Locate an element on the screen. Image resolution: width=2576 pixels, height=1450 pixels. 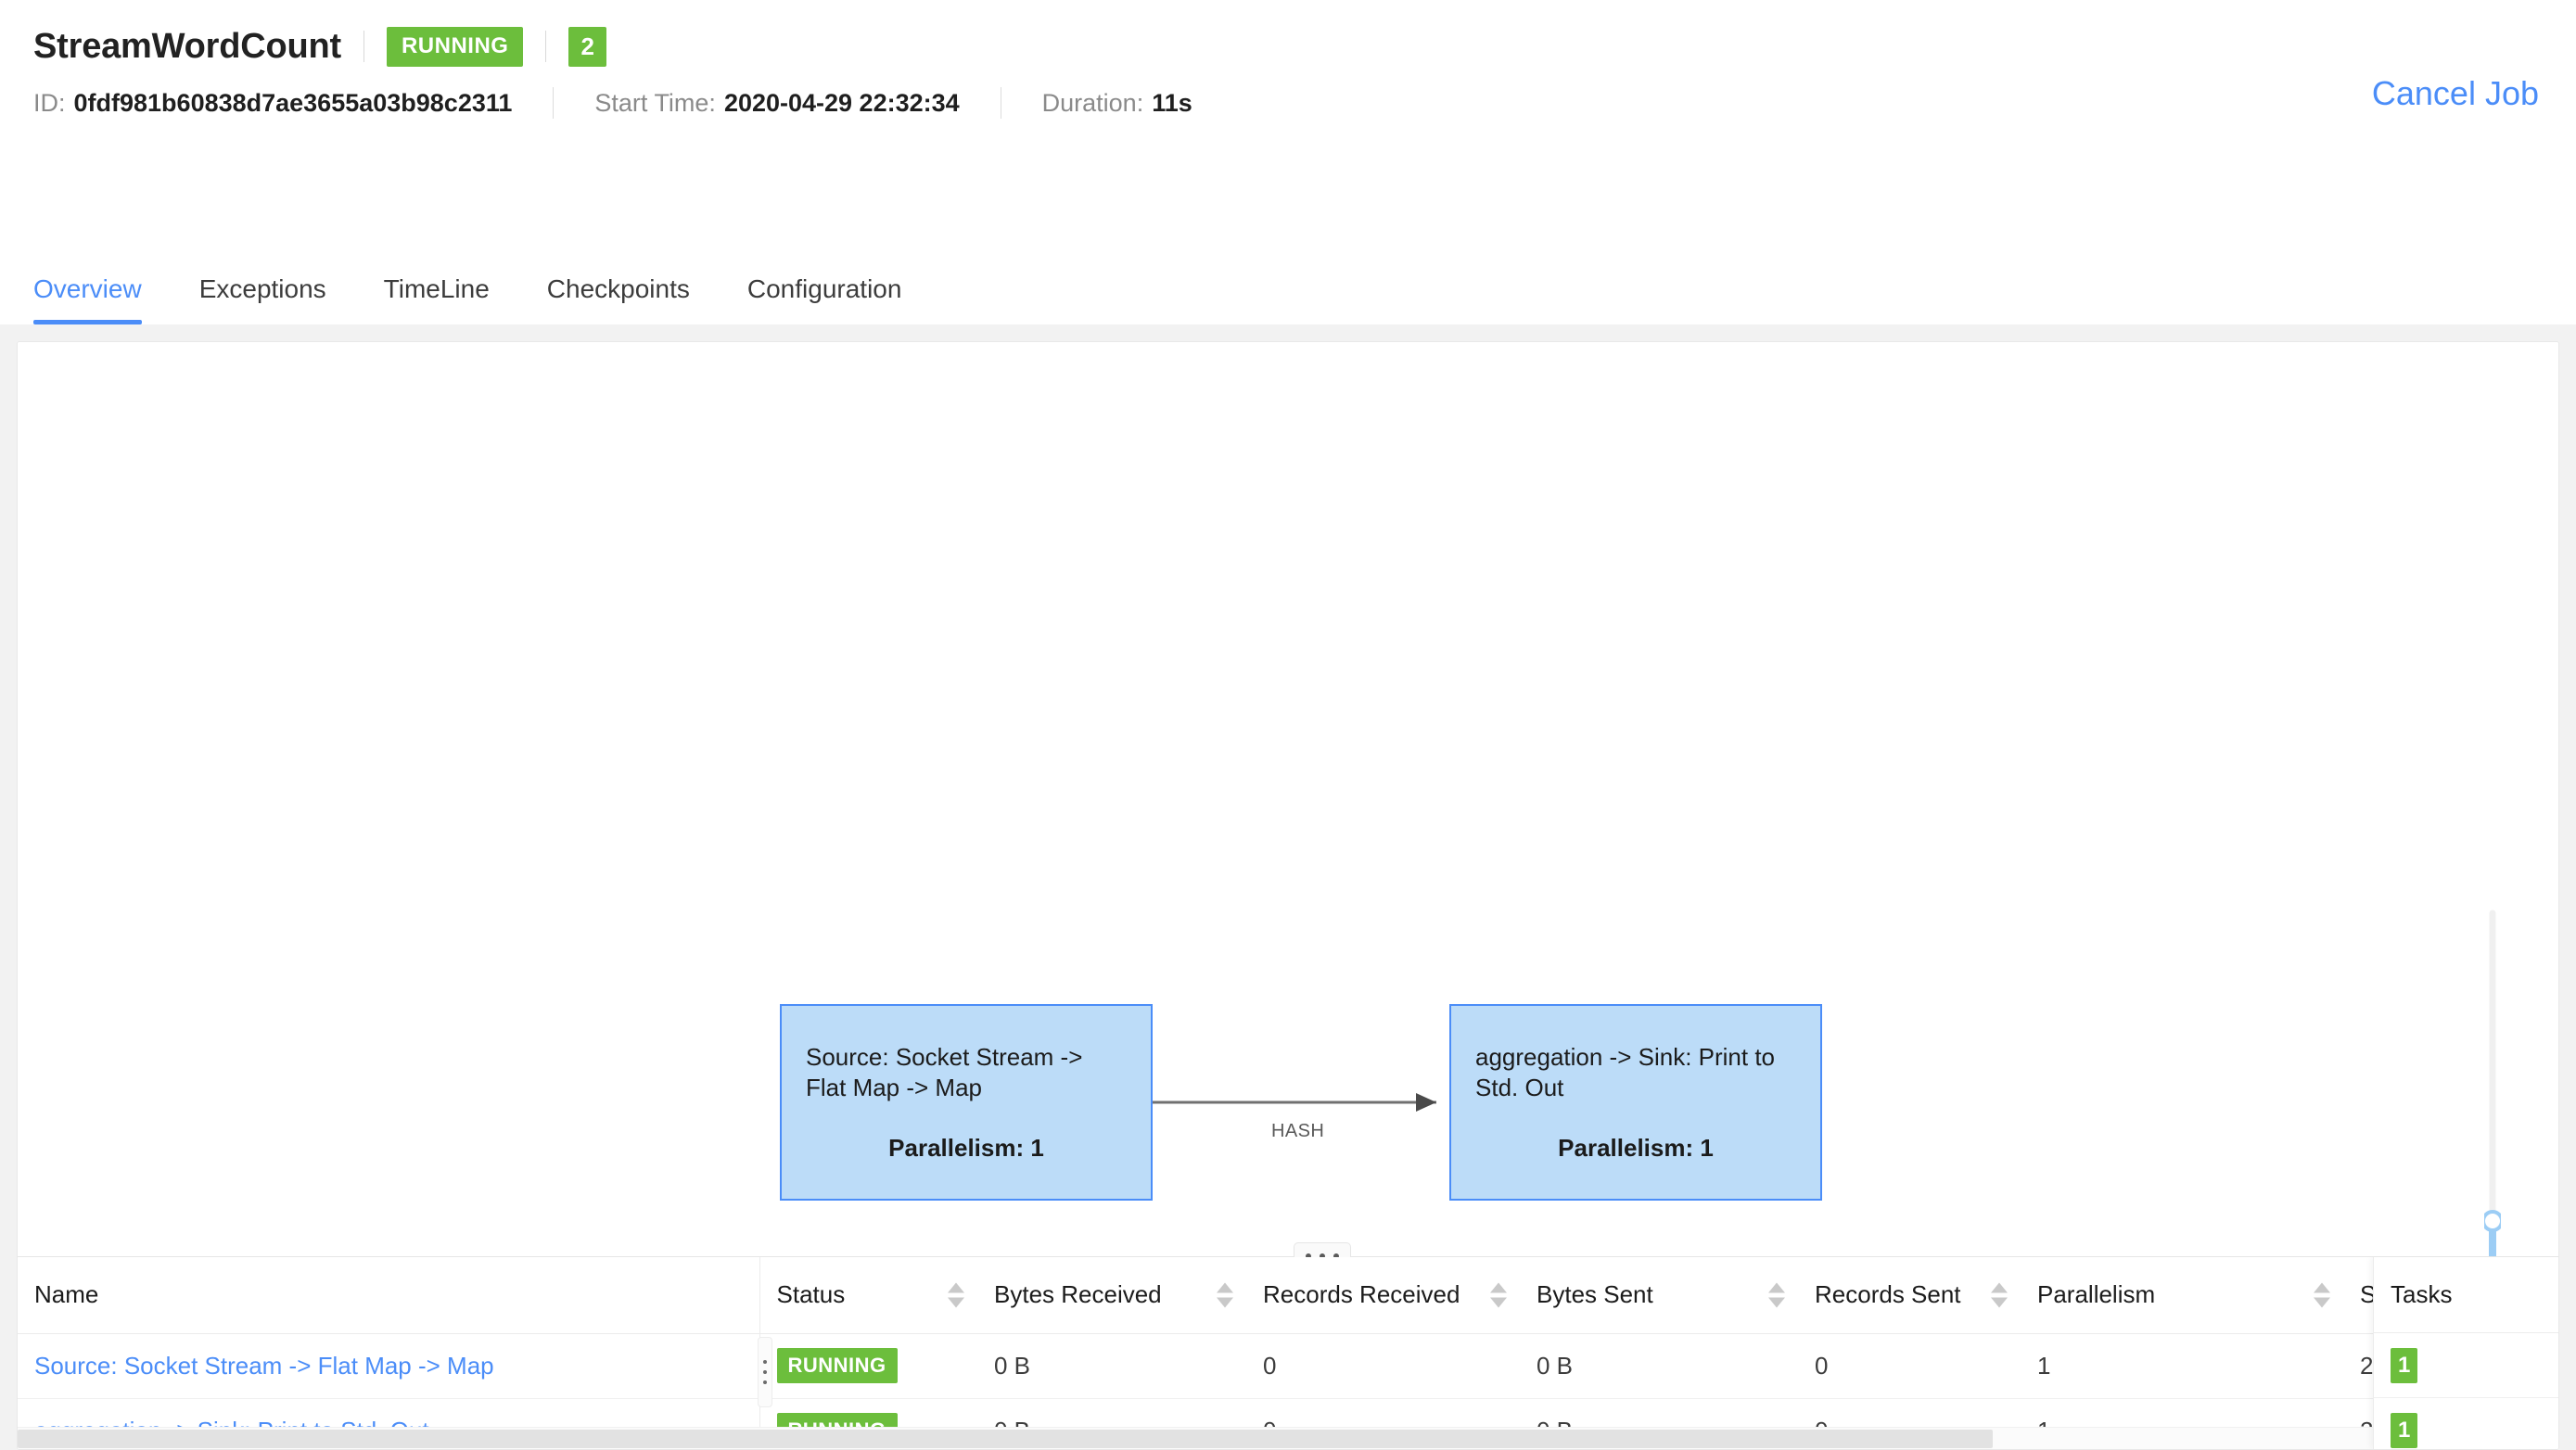
vertex-count-badge: 2 is located at coordinates (587, 46).